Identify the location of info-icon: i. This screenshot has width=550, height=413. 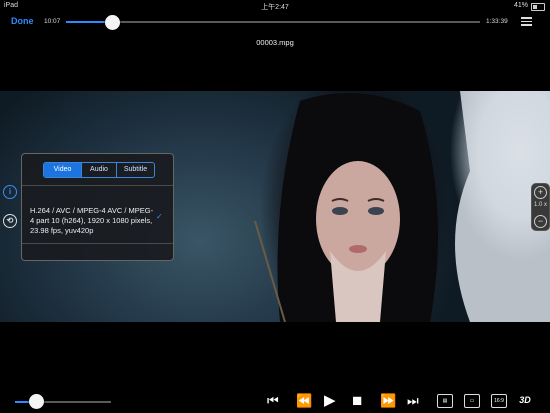
(10, 192).